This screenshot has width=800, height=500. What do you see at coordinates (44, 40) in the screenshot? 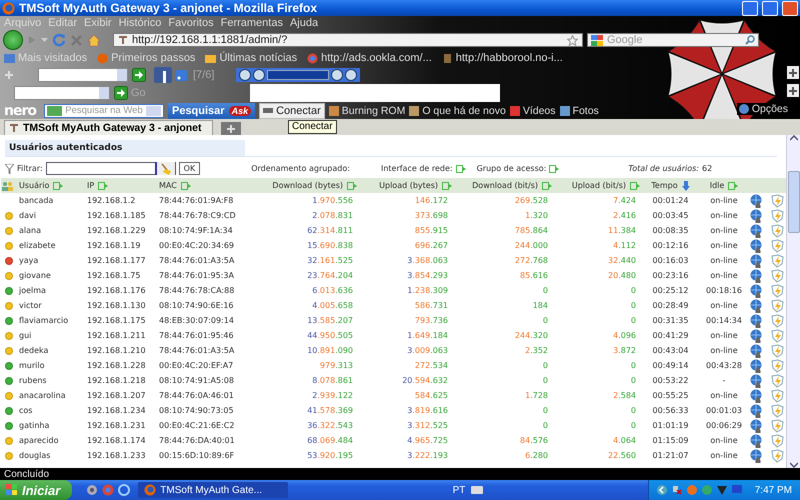
I see `dropdown-caret-icon` at bounding box center [44, 40].